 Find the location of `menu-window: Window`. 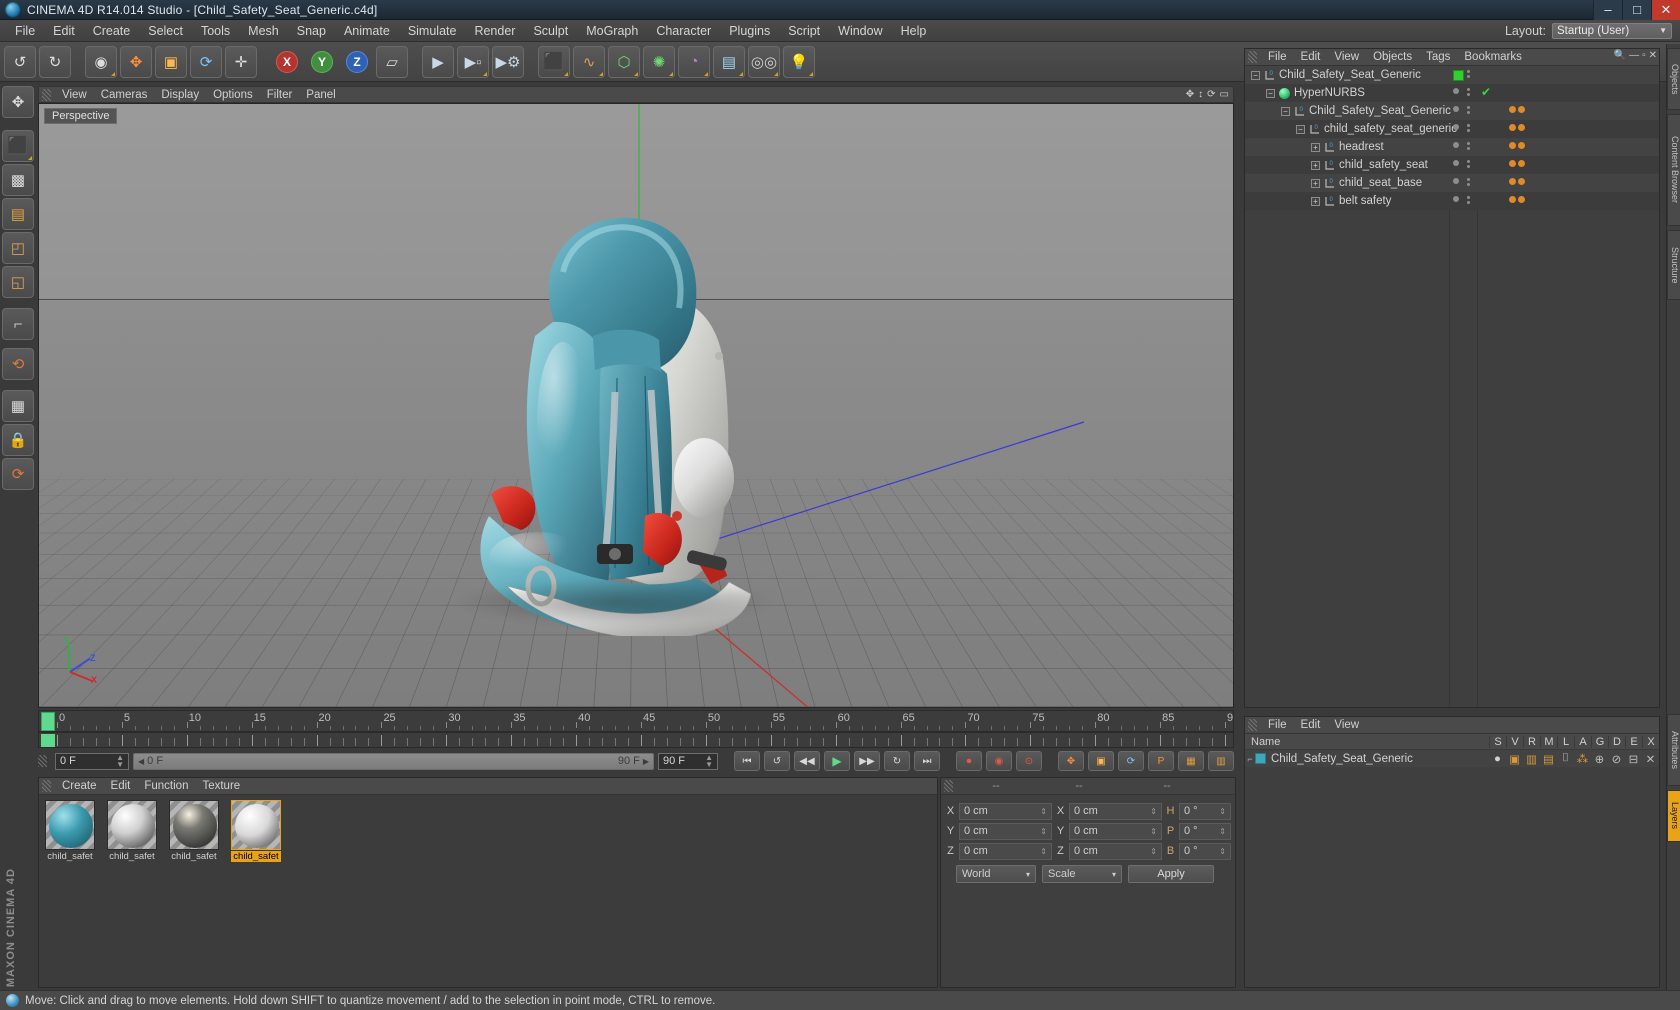

menu-window: Window is located at coordinates (860, 31).